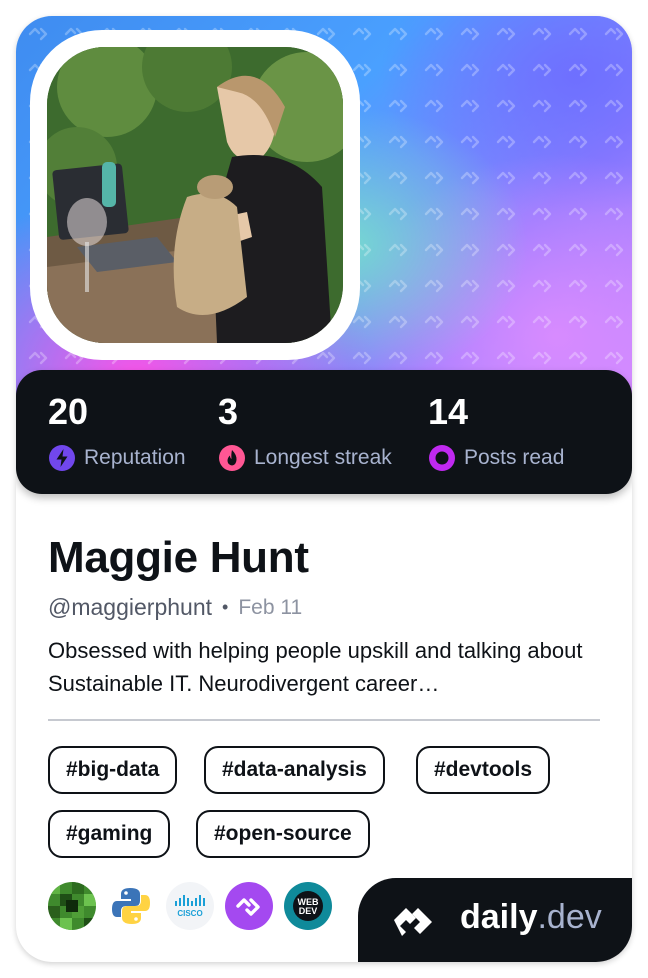  Describe the element at coordinates (483, 770) in the screenshot. I see `tag-devtools: #devtools` at that location.